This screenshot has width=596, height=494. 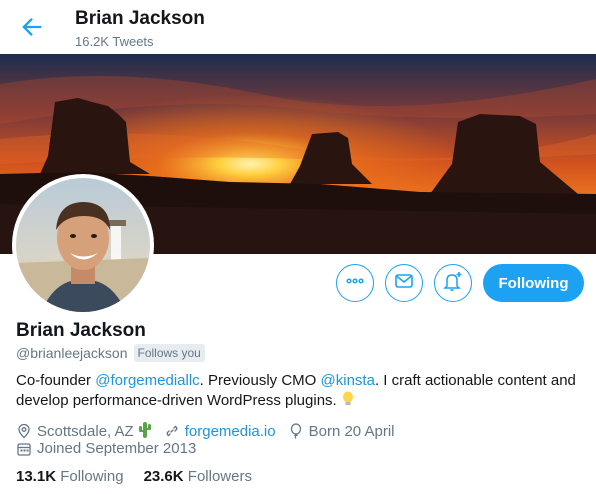 I want to click on joined-item: Joined September 2013, so click(x=106, y=448).